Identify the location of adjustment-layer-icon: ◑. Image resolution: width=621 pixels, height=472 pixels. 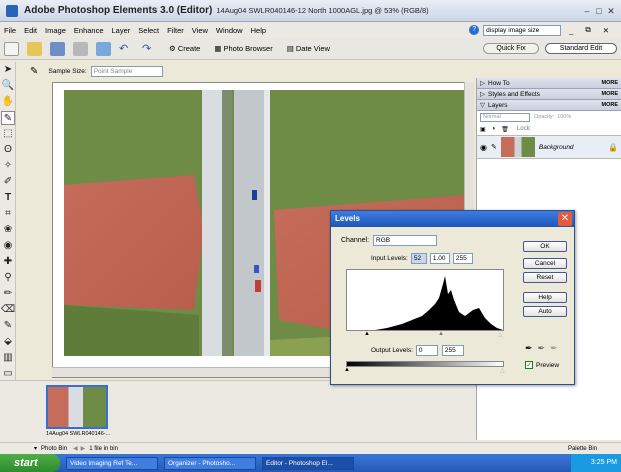
(494, 129).